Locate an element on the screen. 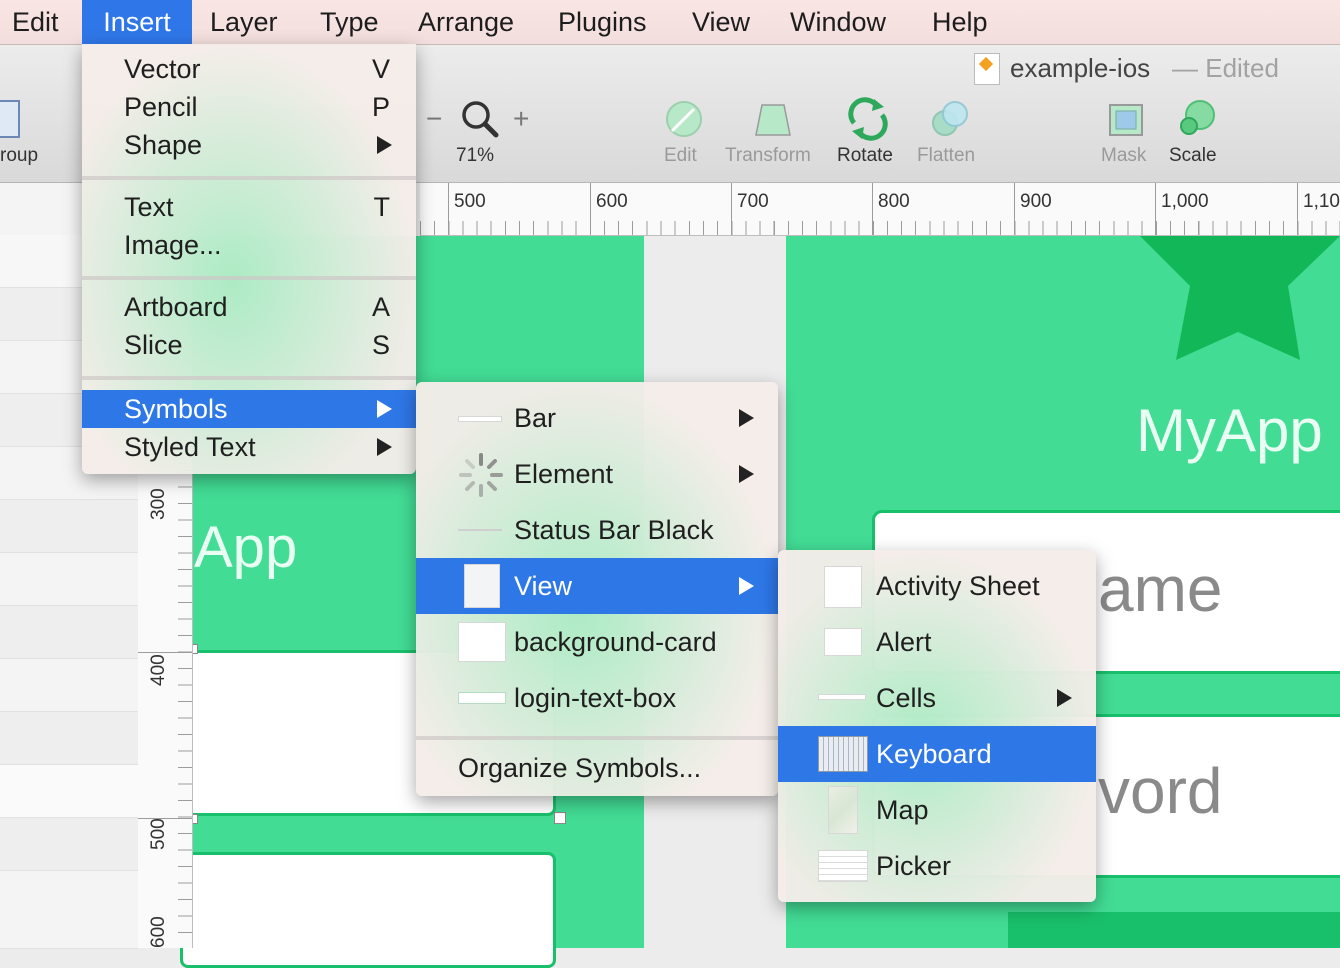 The image size is (1340, 968). zoom-out-button: − is located at coordinates (434, 119).